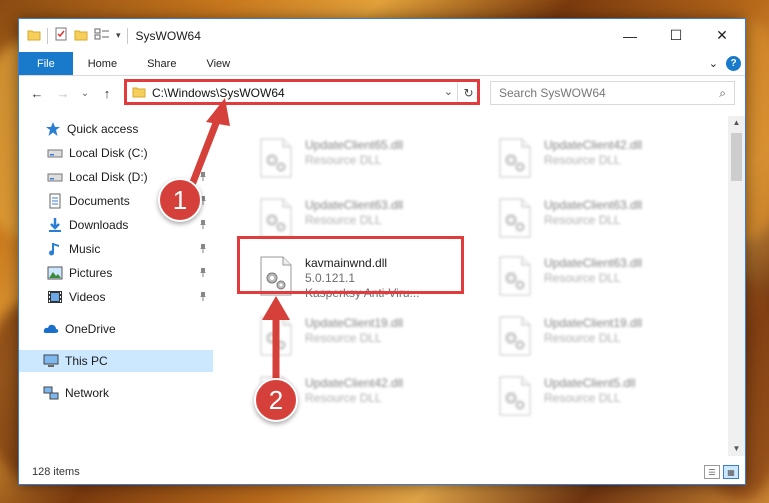 The width and height of the screenshot is (769, 503). What do you see at coordinates (87, 393) in the screenshot?
I see `sidebar-item-label: Network` at bounding box center [87, 393].